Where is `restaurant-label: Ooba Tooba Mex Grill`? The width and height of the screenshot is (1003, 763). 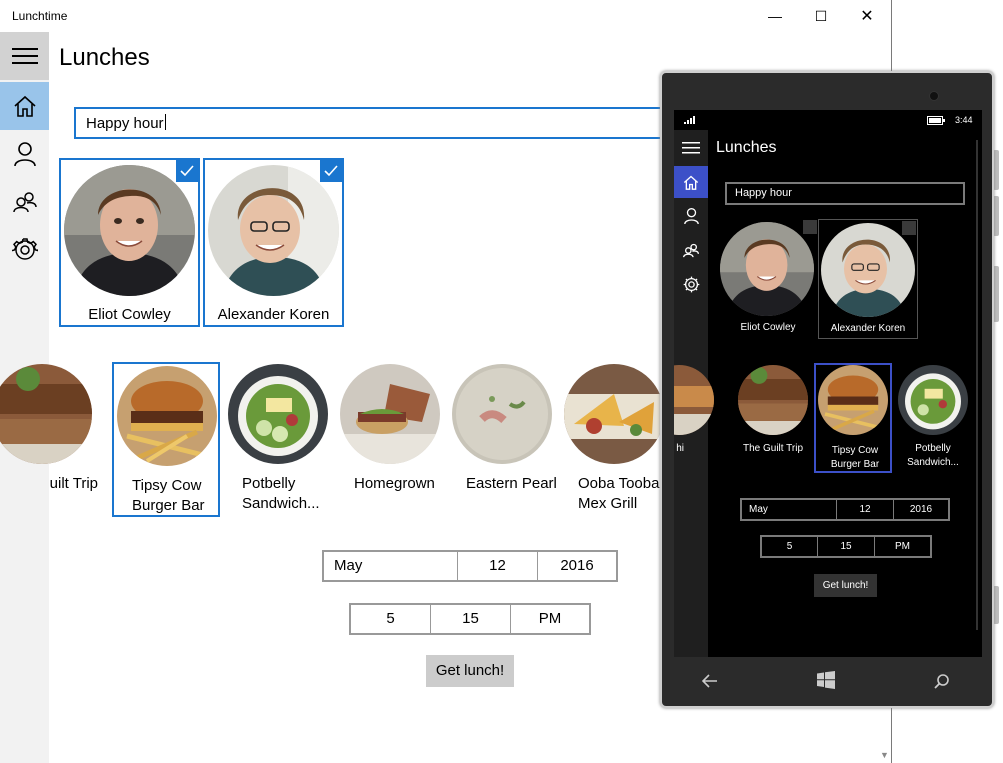
restaurant-label: Ooba Tooba Mex Grill is located at coordinates (619, 493).